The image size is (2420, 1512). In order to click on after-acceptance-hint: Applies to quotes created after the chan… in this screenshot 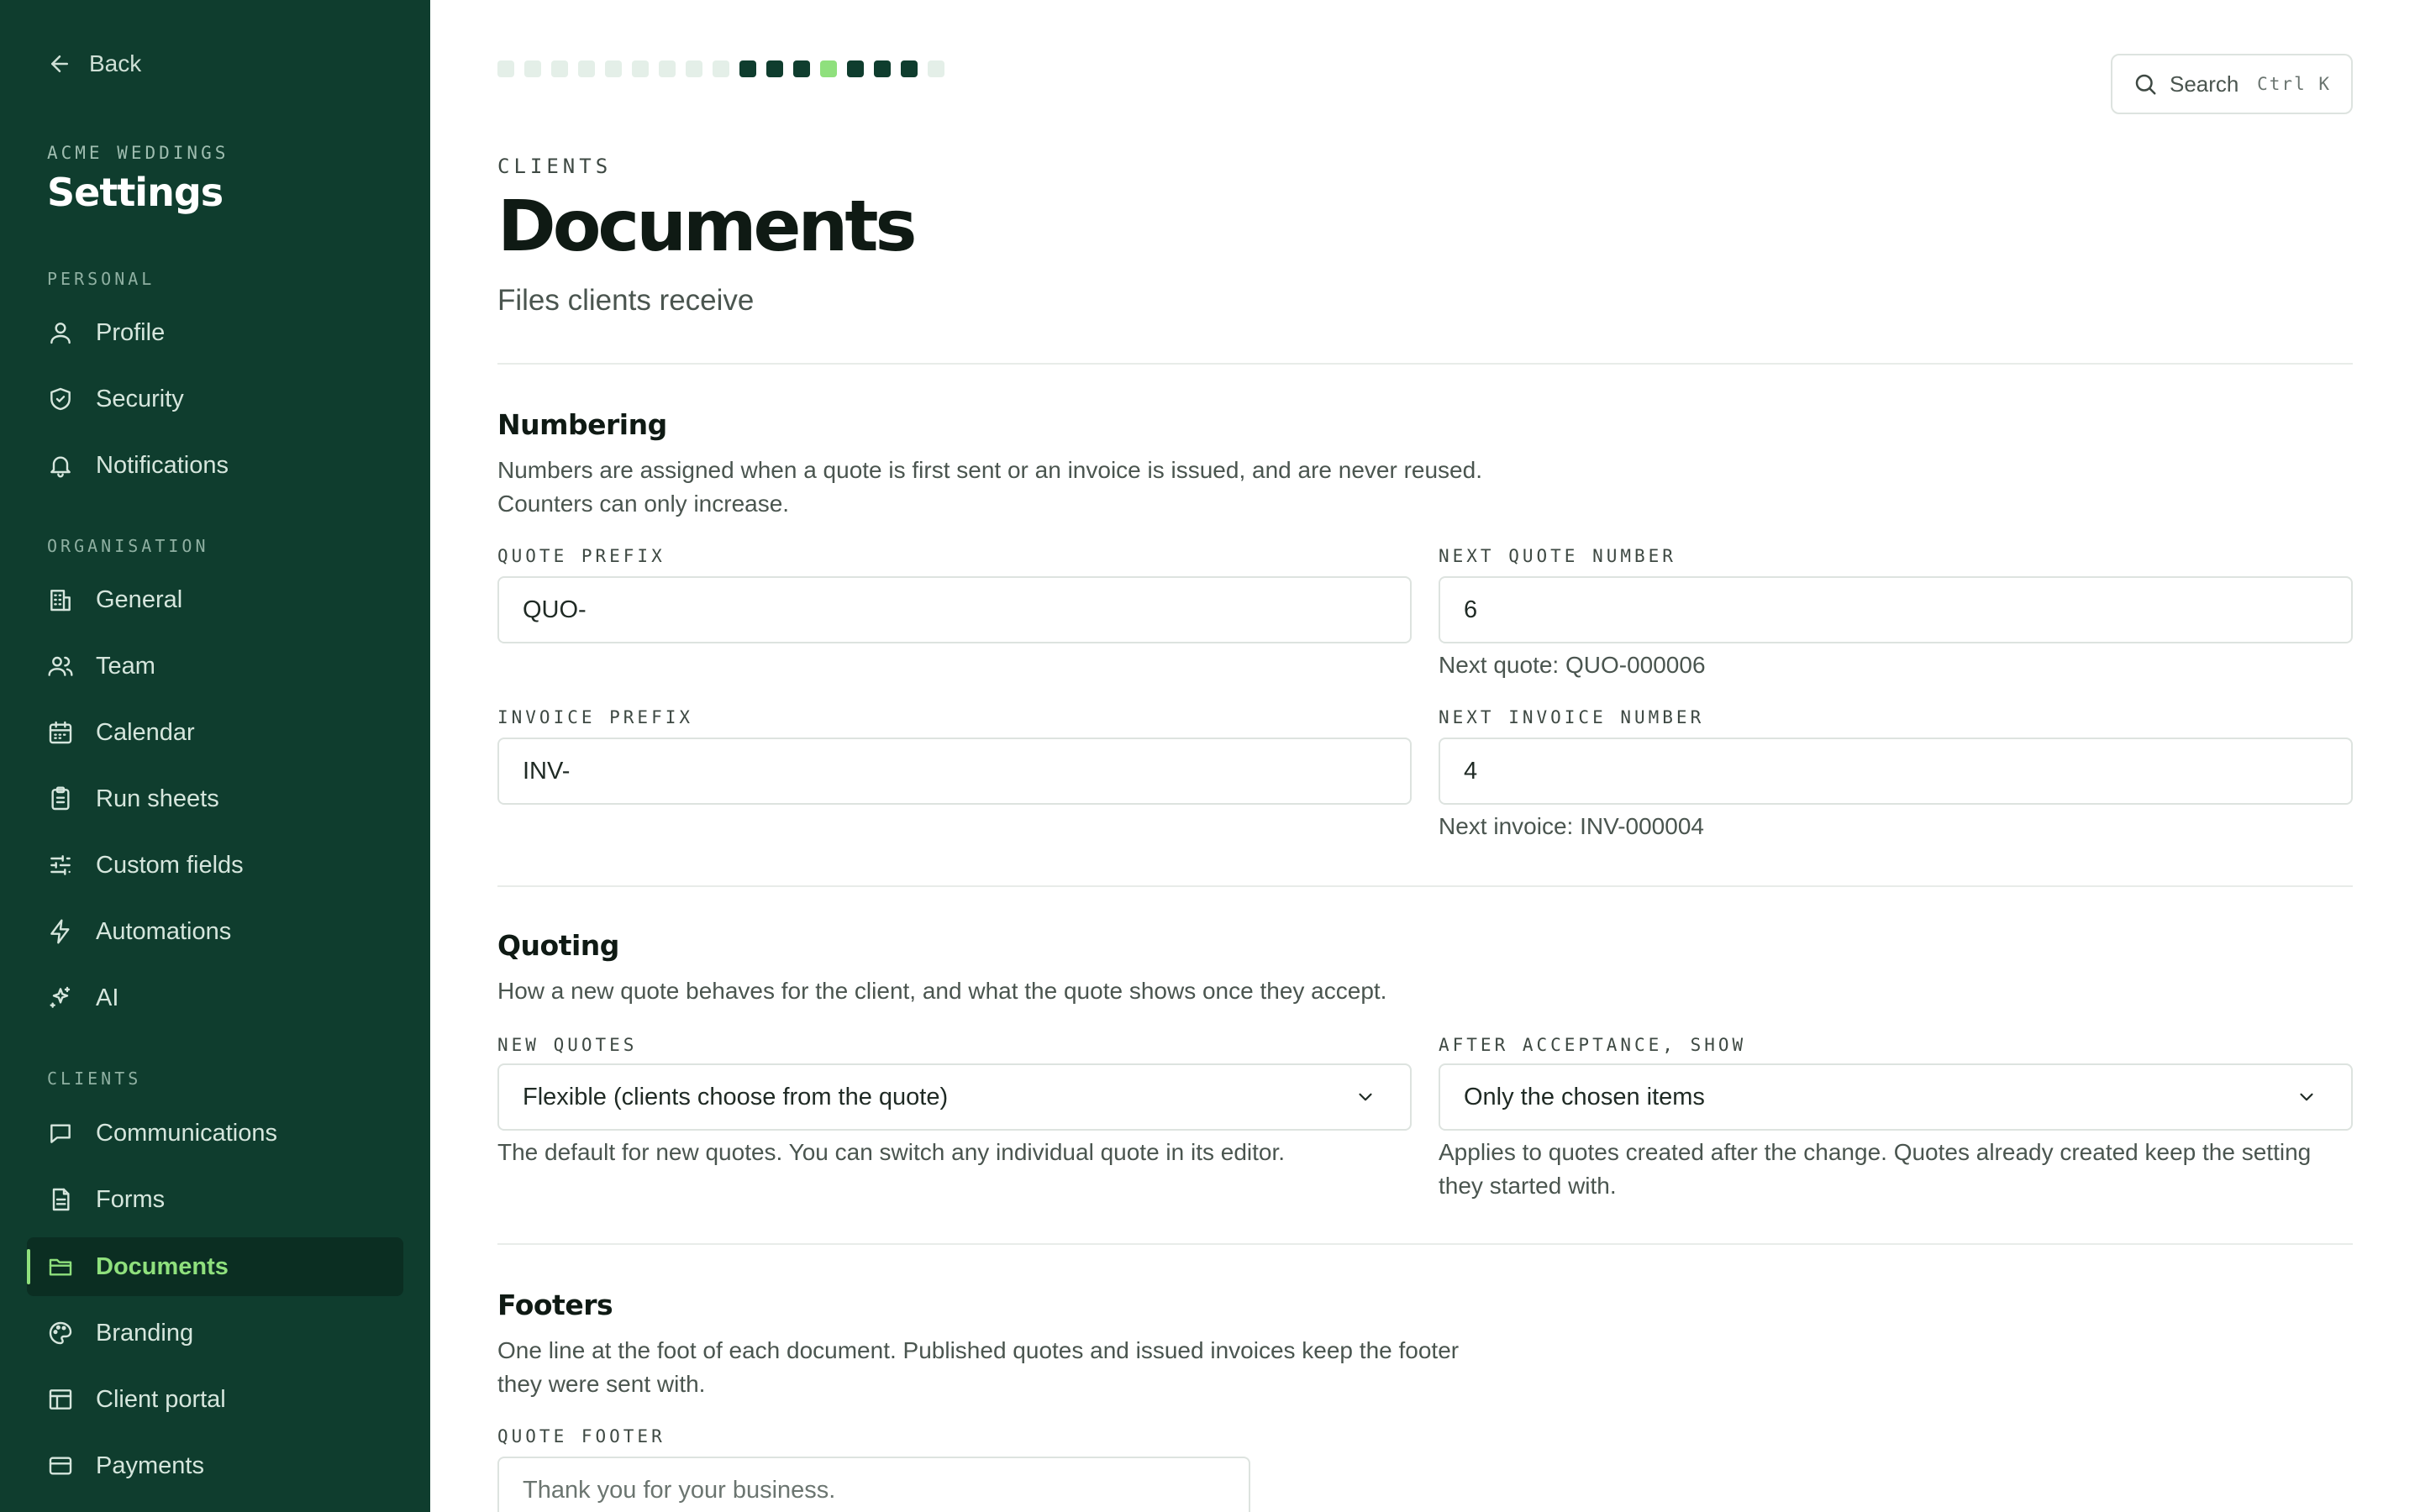, I will do `click(1875, 1169)`.